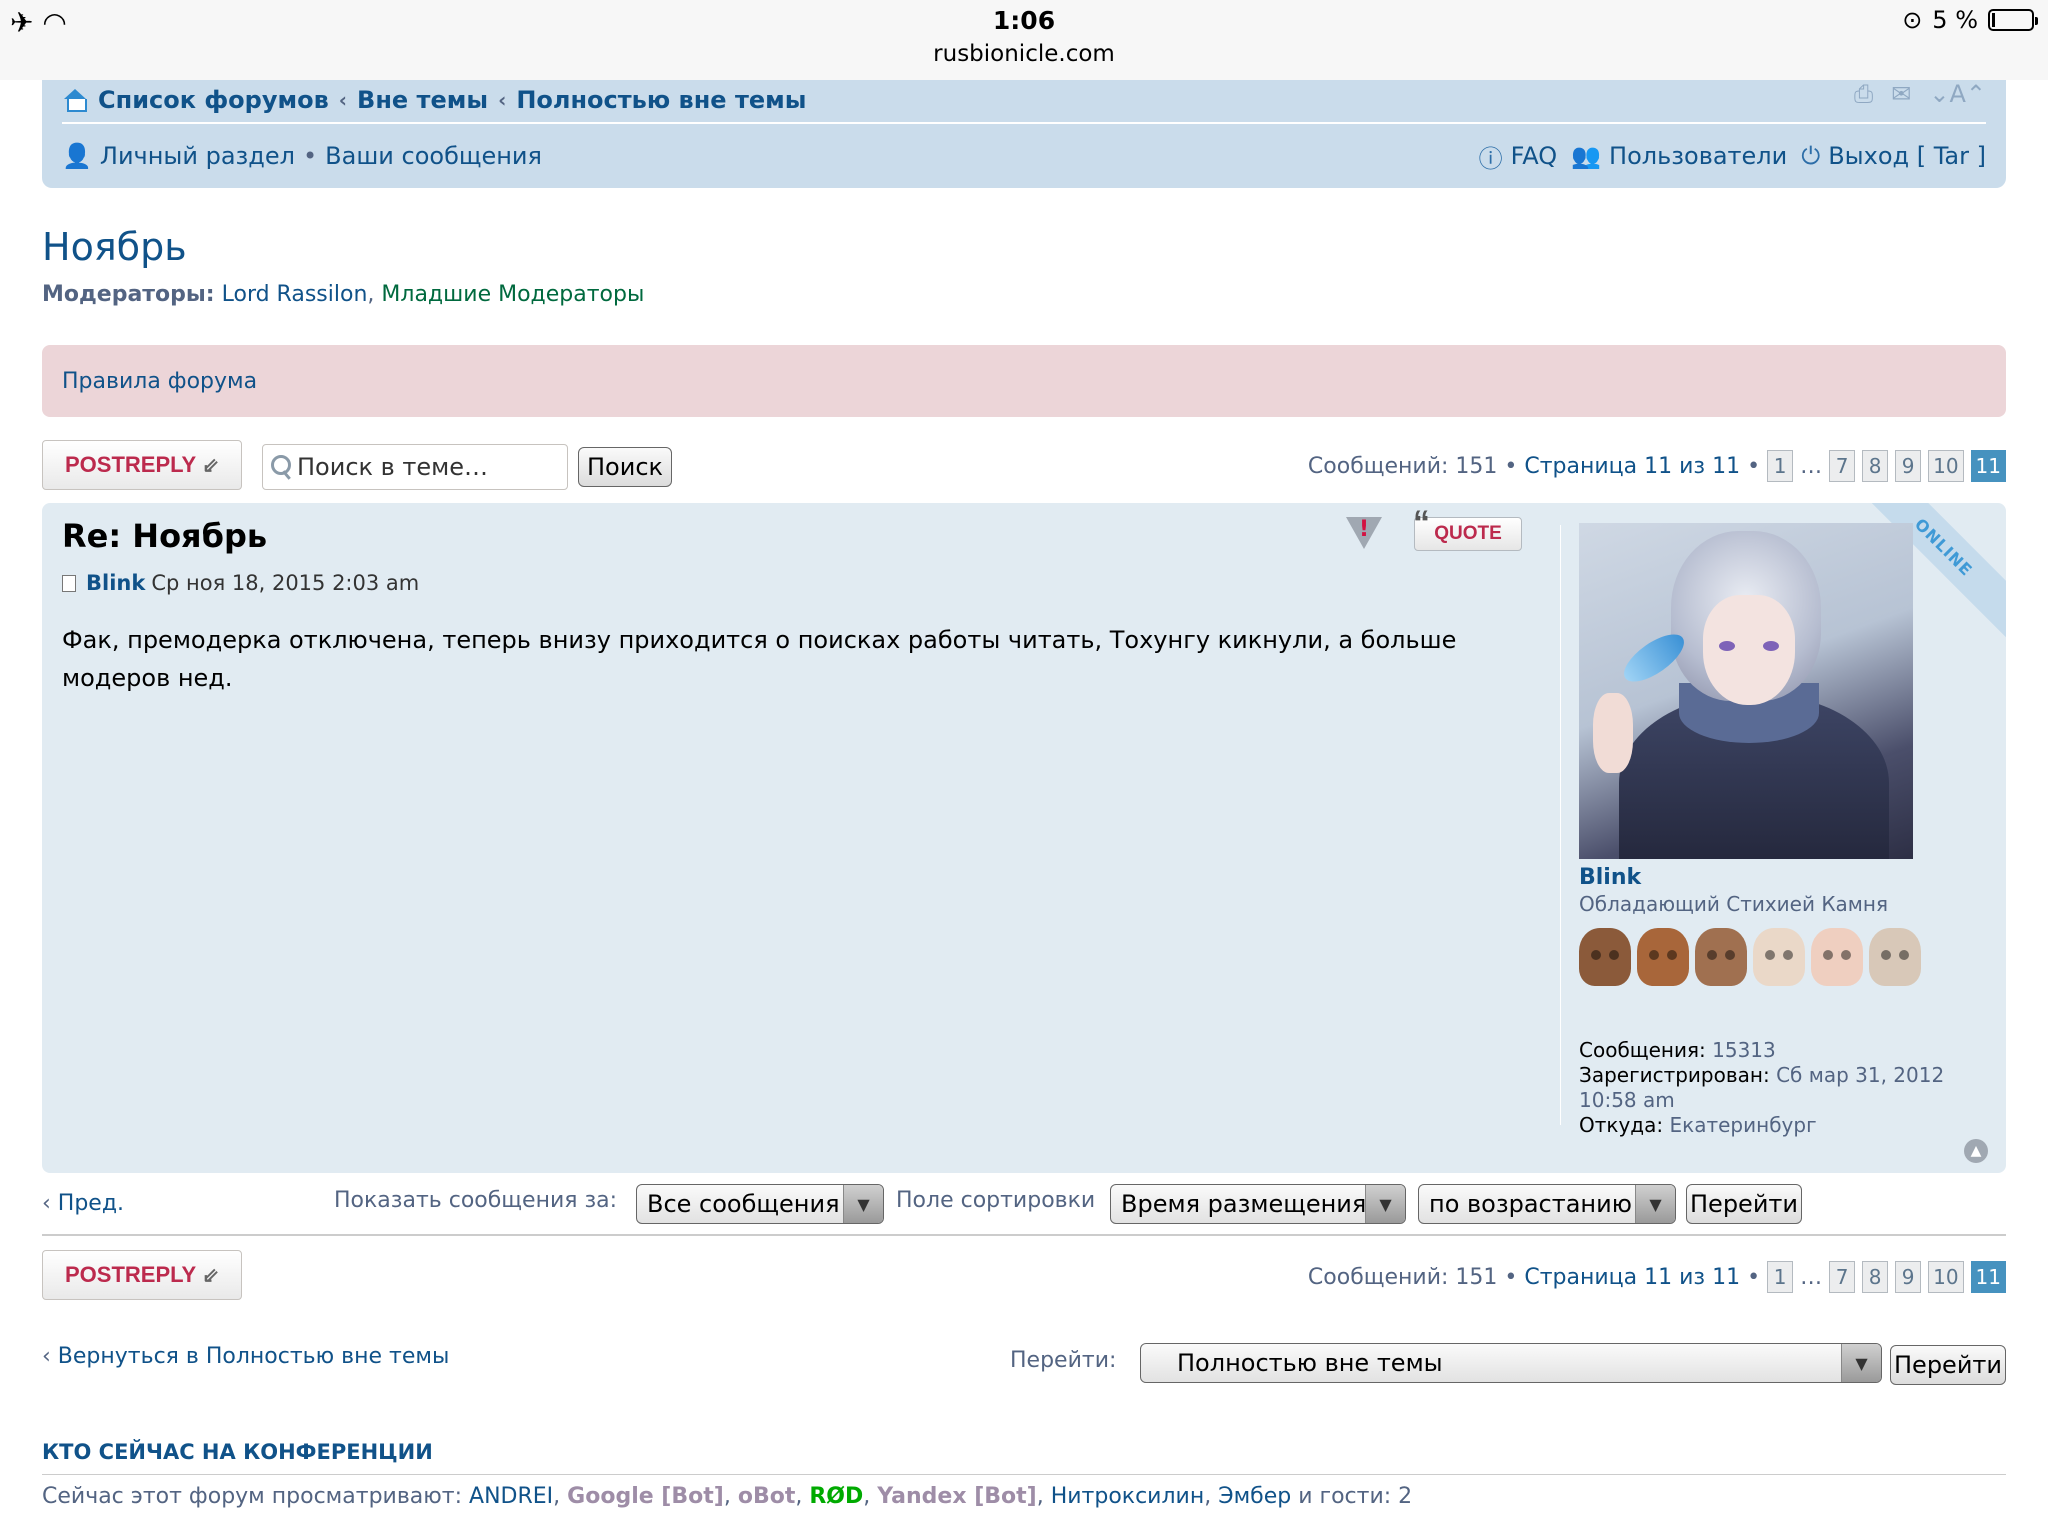  Describe the element at coordinates (760, 1204) in the screenshot. I see `show-select: Все сообщения ▼` at that location.